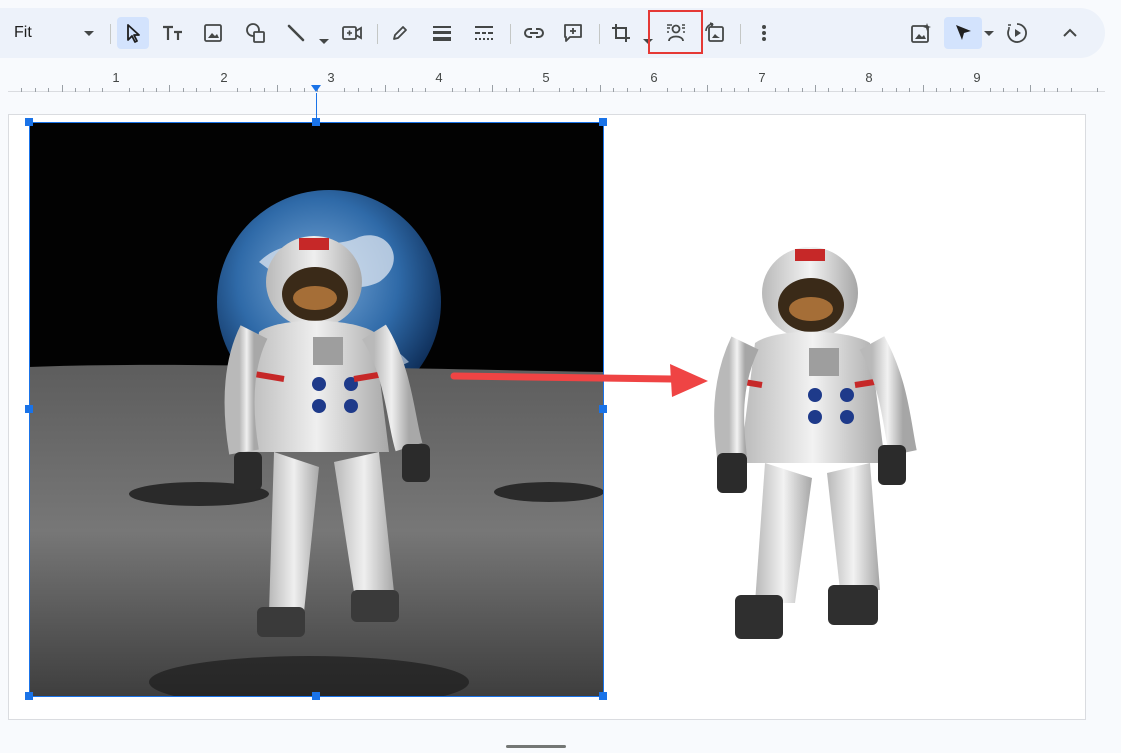  I want to click on speaker-notes-resize-handle, so click(536, 746).